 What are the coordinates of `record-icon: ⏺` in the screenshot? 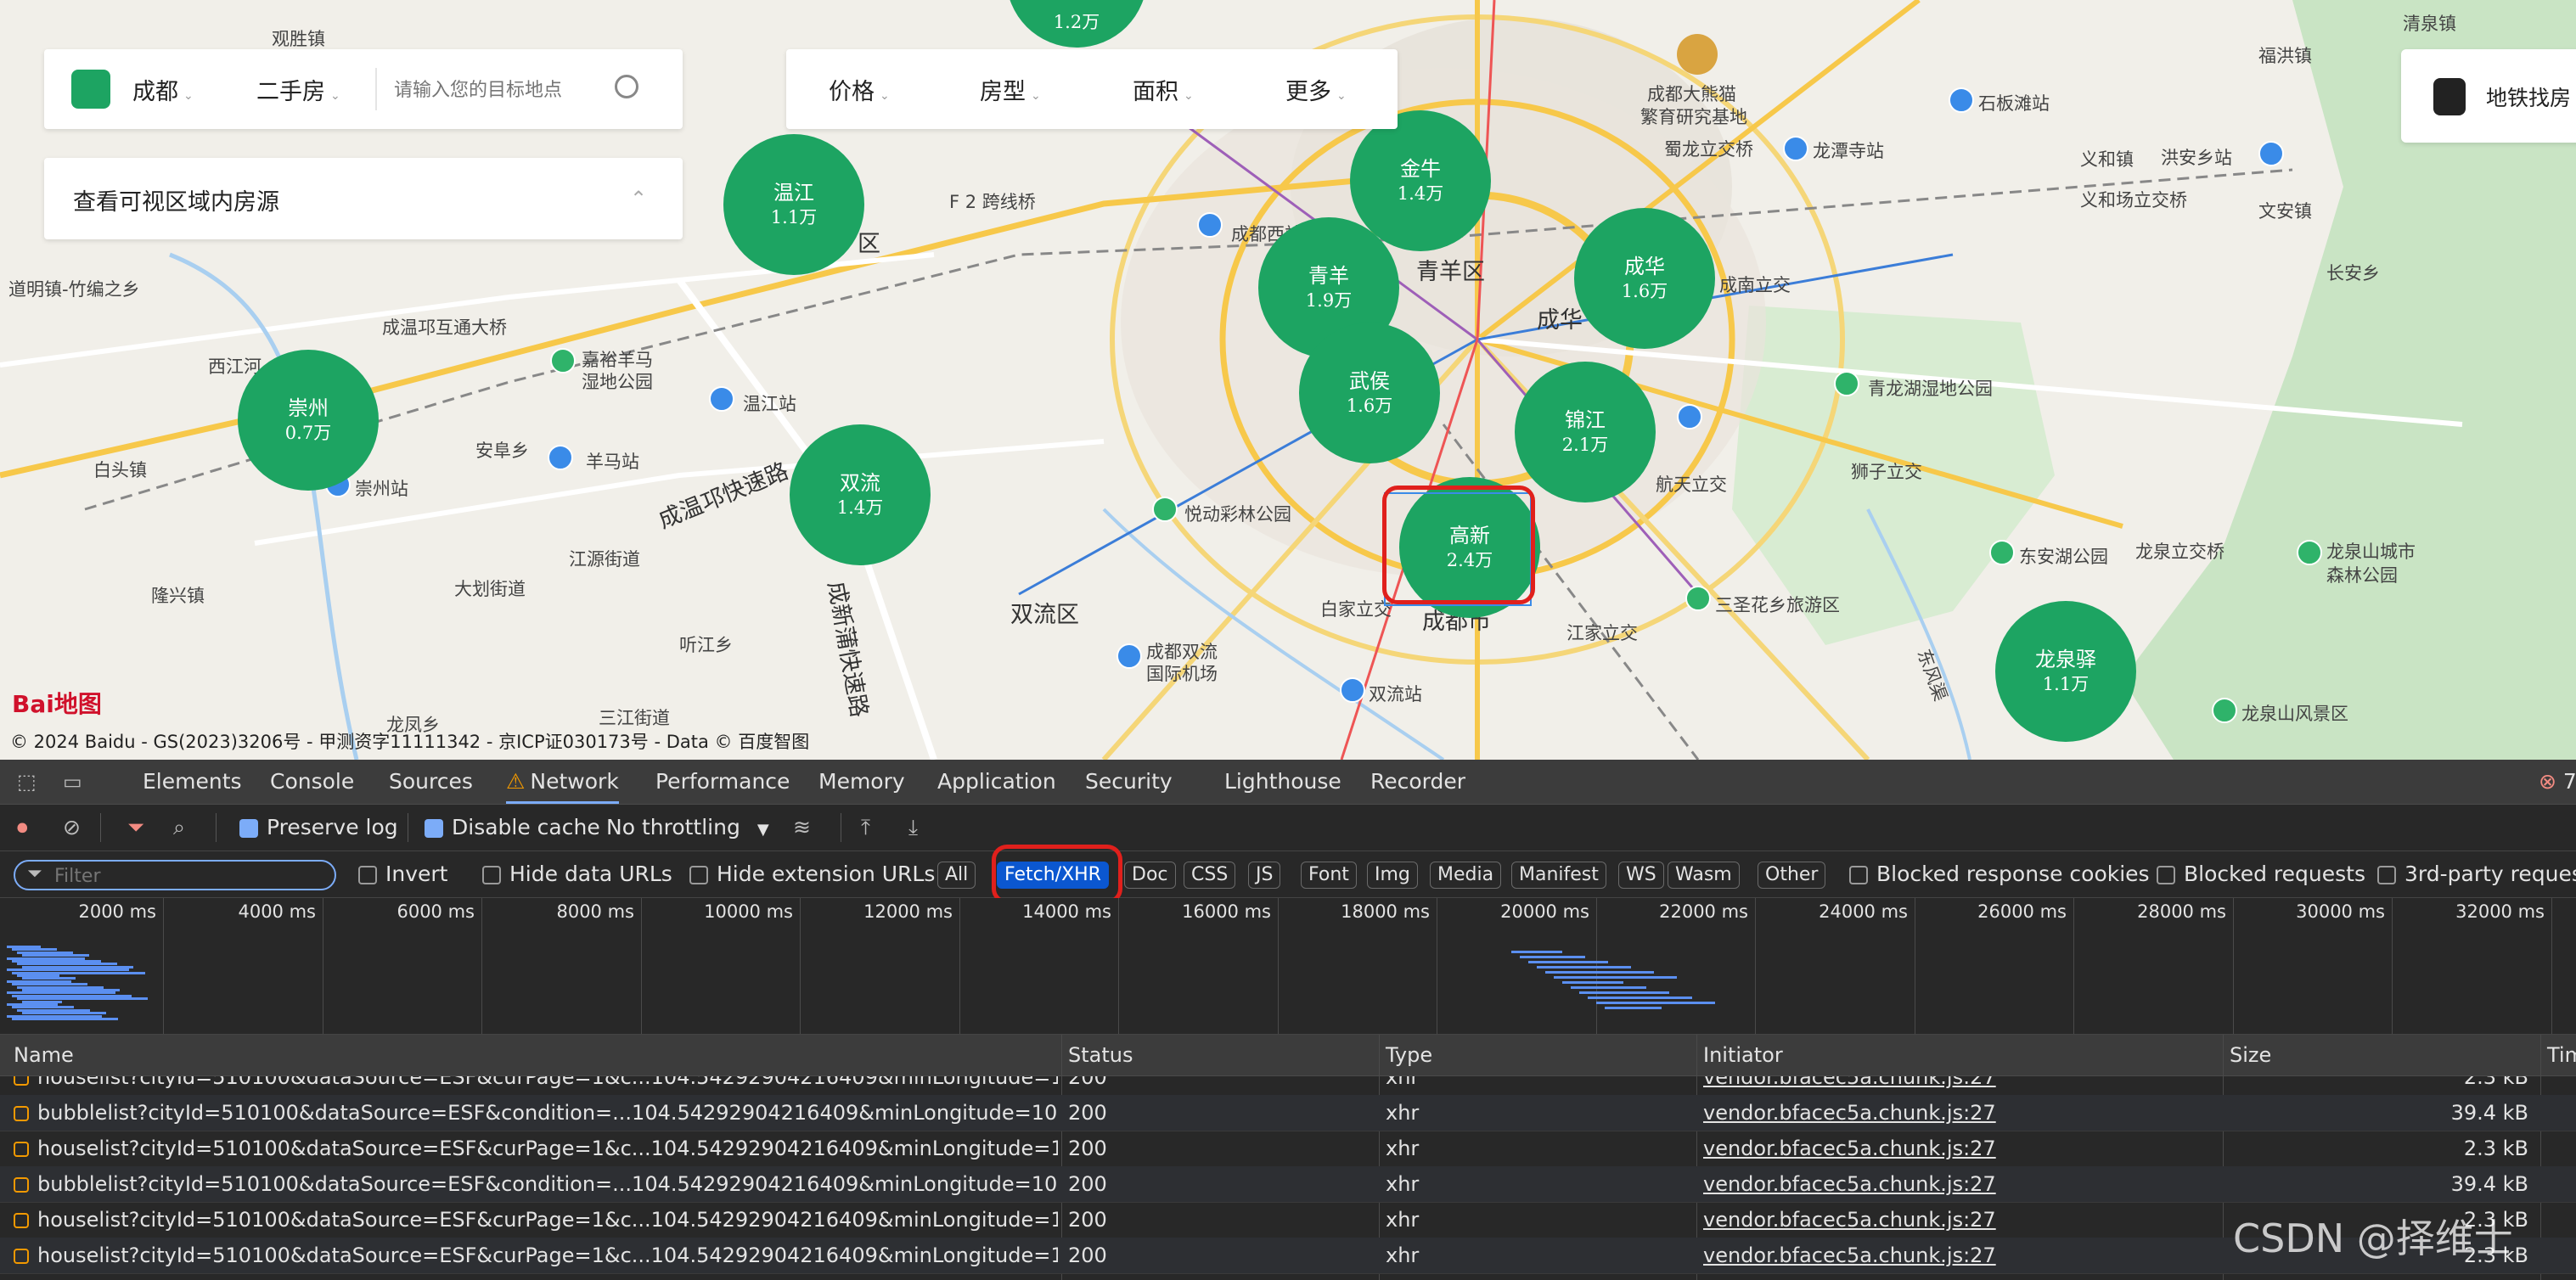 It's located at (22, 828).